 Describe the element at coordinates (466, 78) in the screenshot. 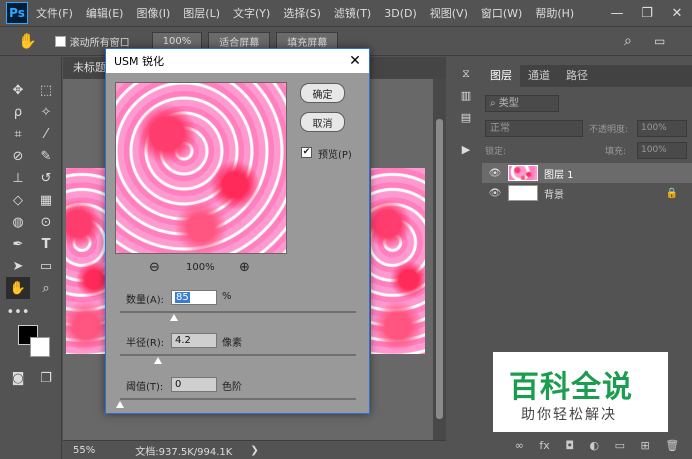

I see `history-panel-icon: ⧖` at that location.